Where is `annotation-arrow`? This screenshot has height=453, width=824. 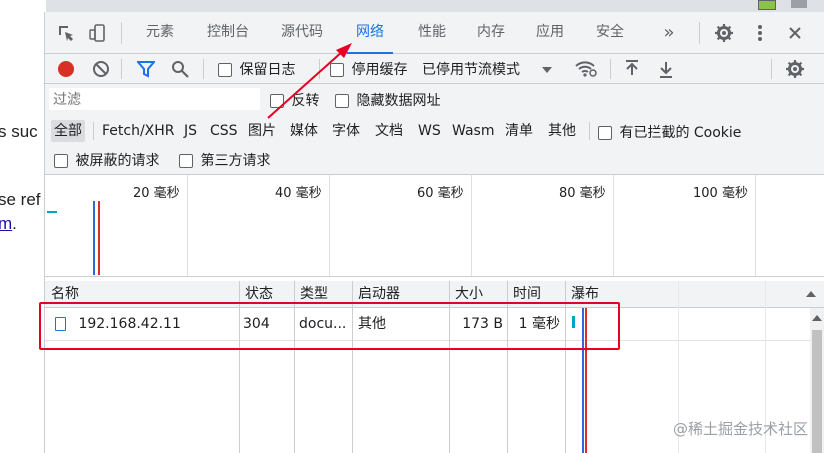 annotation-arrow is located at coordinates (309, 81).